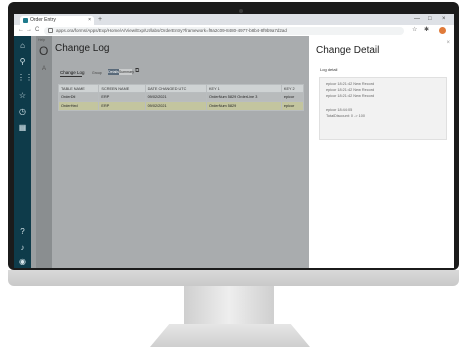  Describe the element at coordinates (22, 111) in the screenshot. I see `history-icon: ◷` at that location.